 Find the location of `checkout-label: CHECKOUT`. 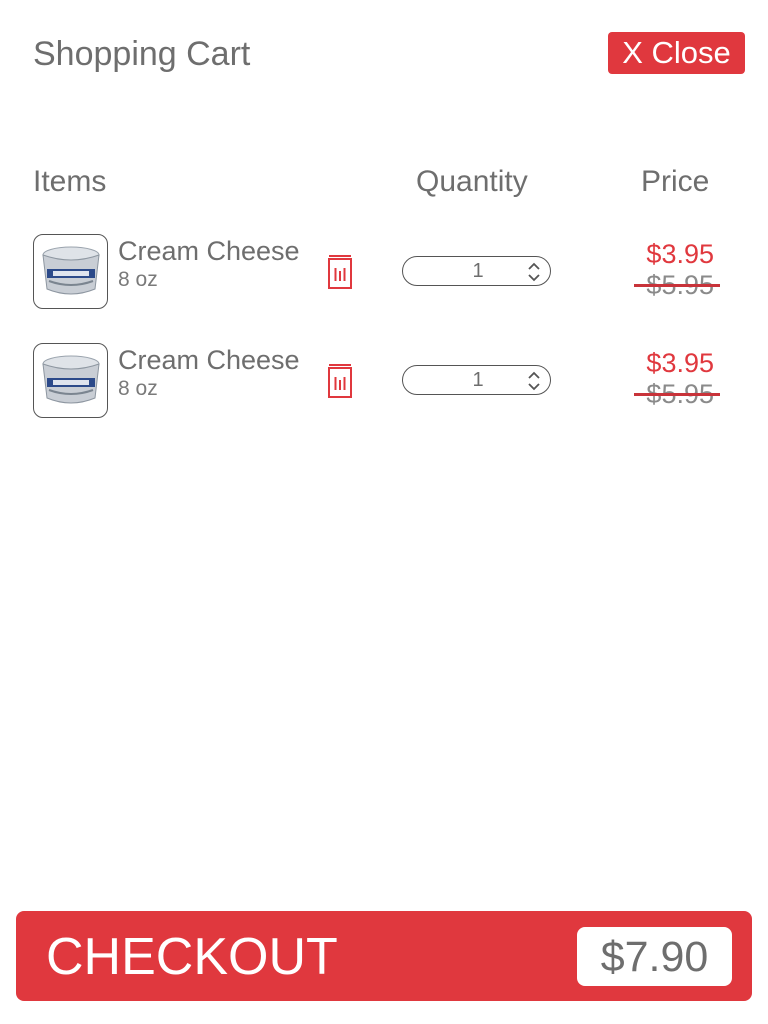

checkout-label: CHECKOUT is located at coordinates (192, 957).